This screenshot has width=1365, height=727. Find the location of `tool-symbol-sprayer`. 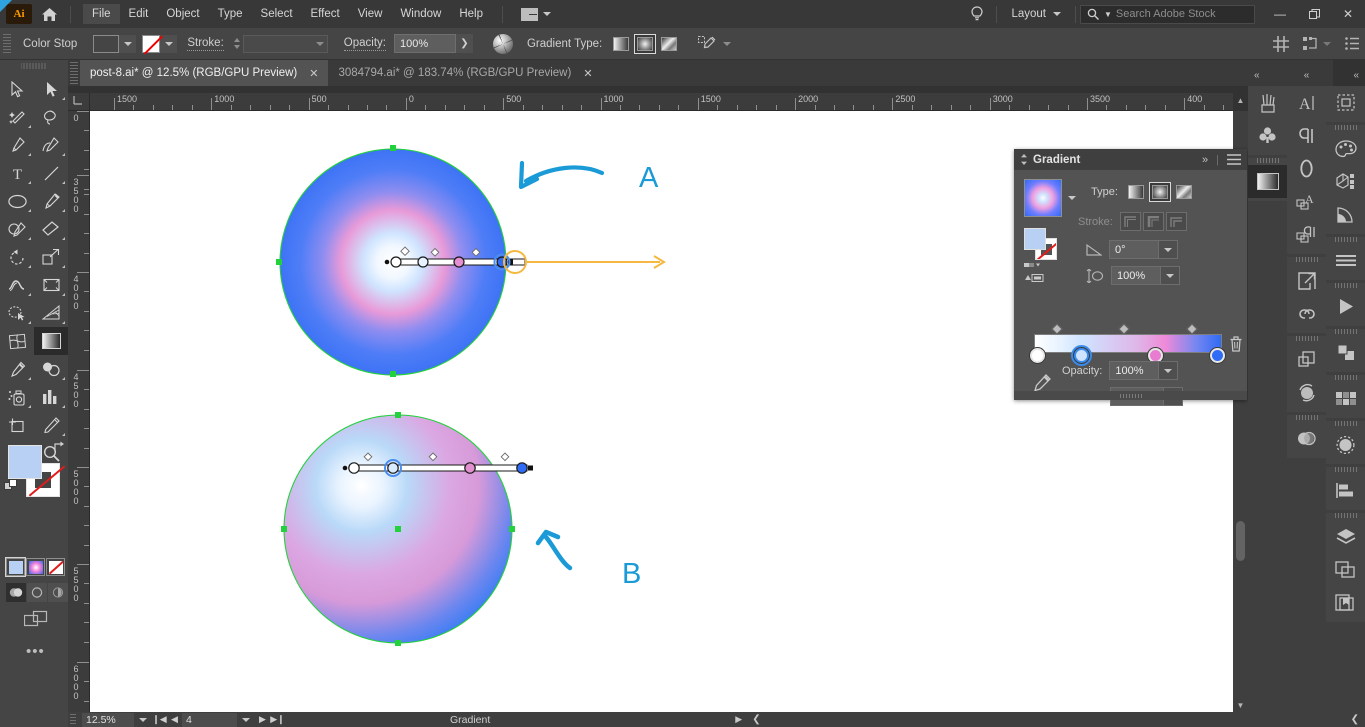

tool-symbol-sprayer is located at coordinates (17, 397).